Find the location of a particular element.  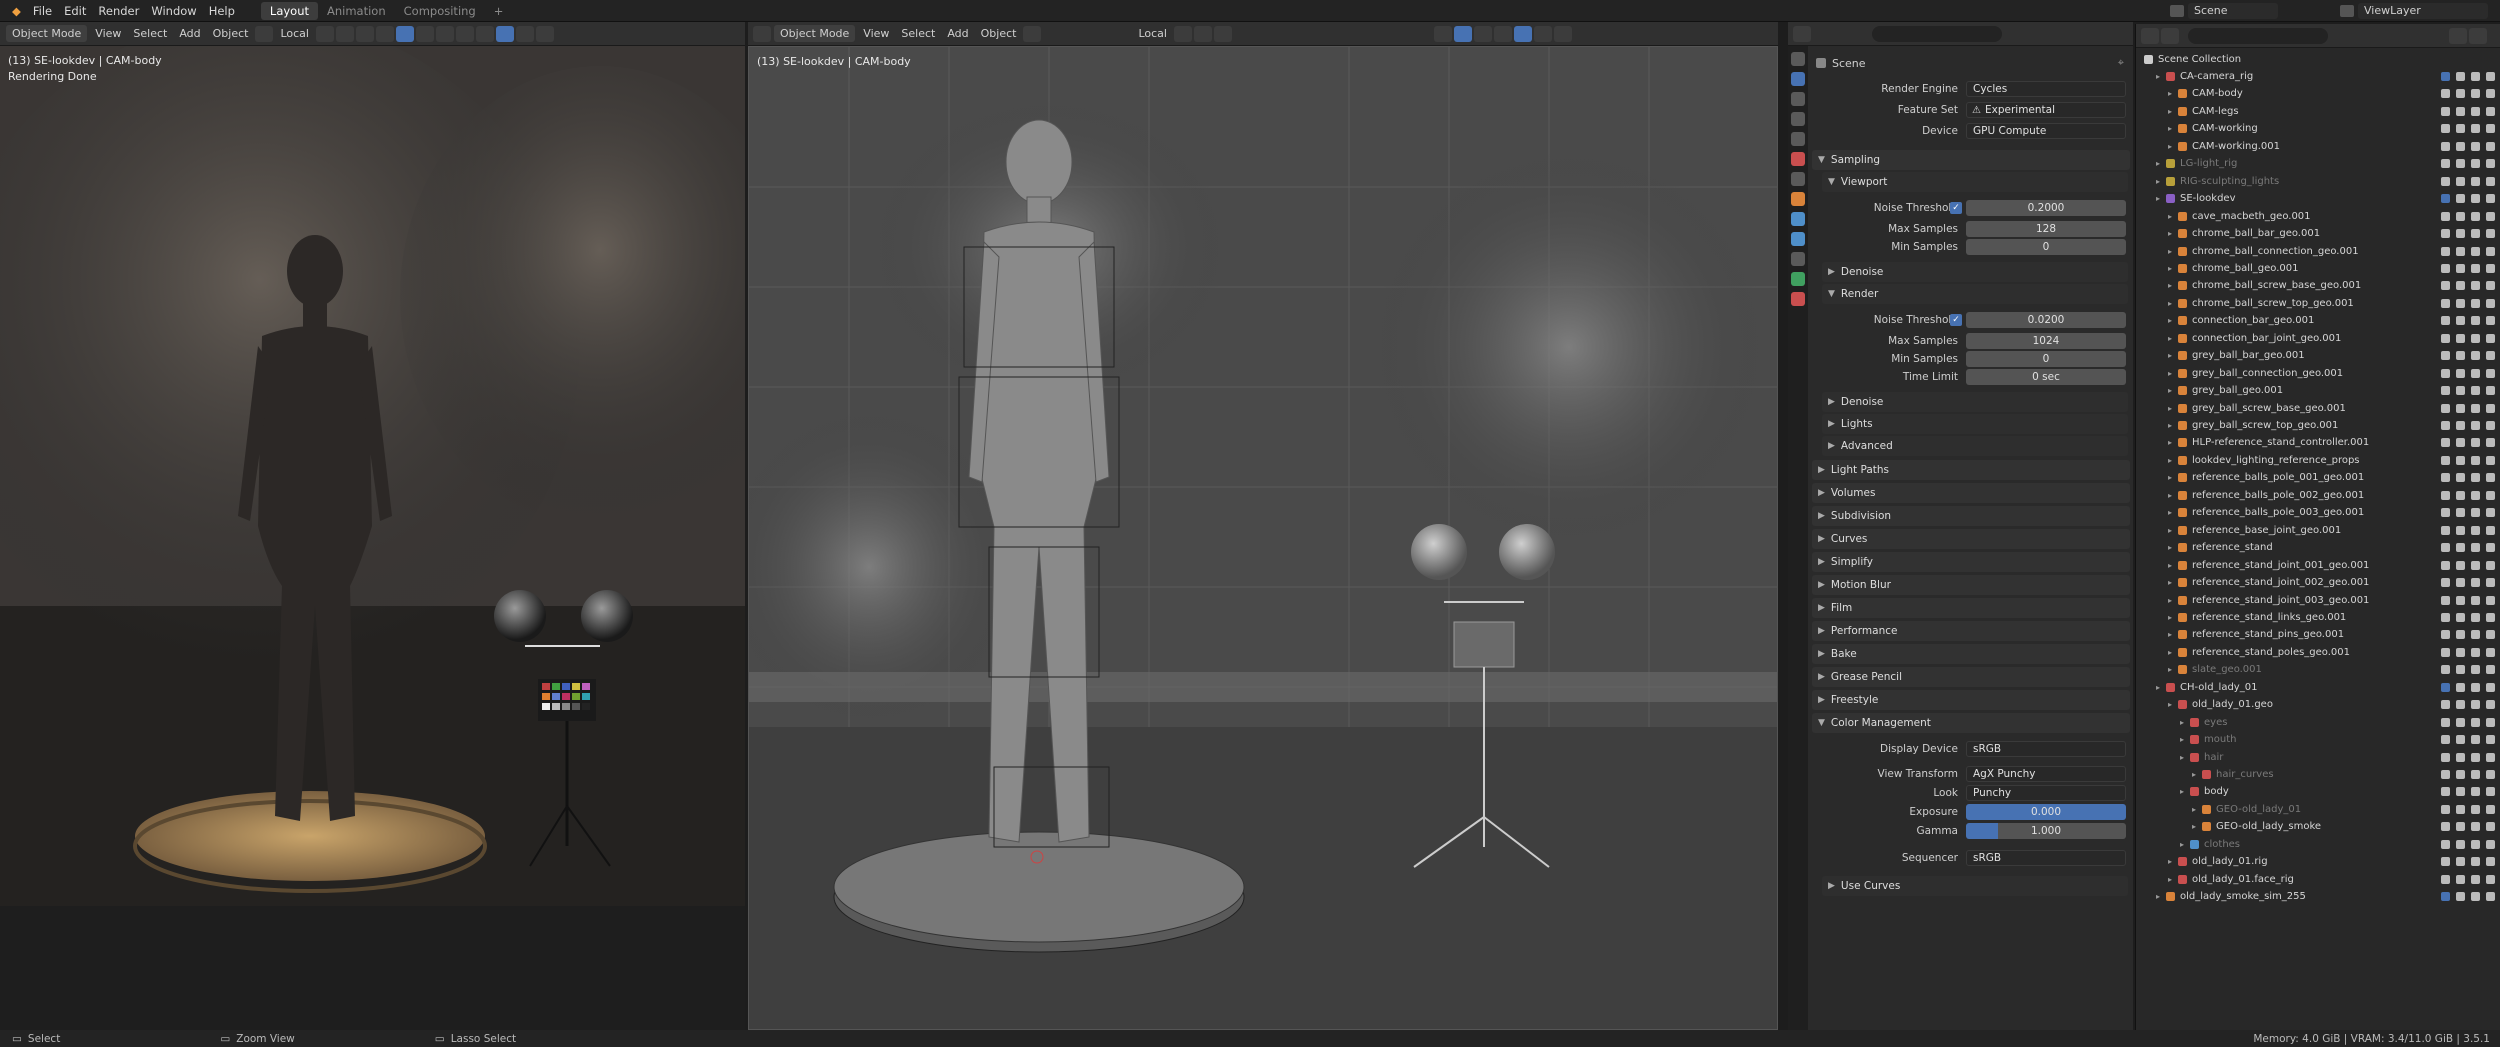

shading-wireframe-icon is located at coordinates (444, 33).